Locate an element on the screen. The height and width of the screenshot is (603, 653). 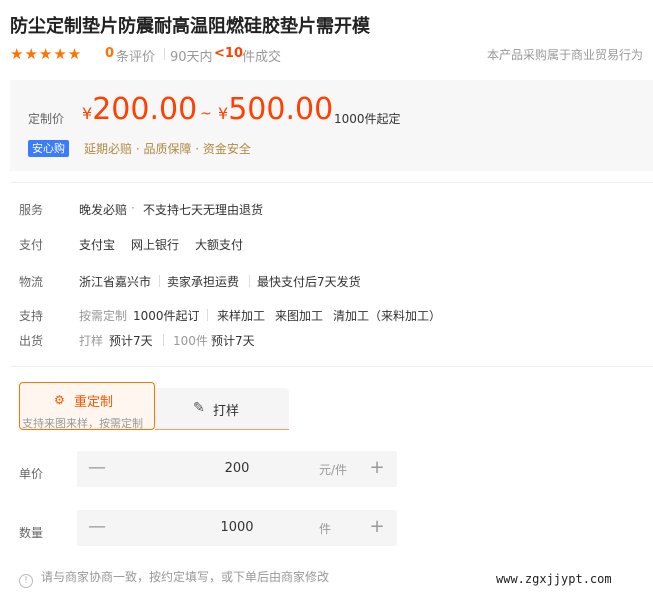
service-item: 晚发必赔 is located at coordinates (103, 210).